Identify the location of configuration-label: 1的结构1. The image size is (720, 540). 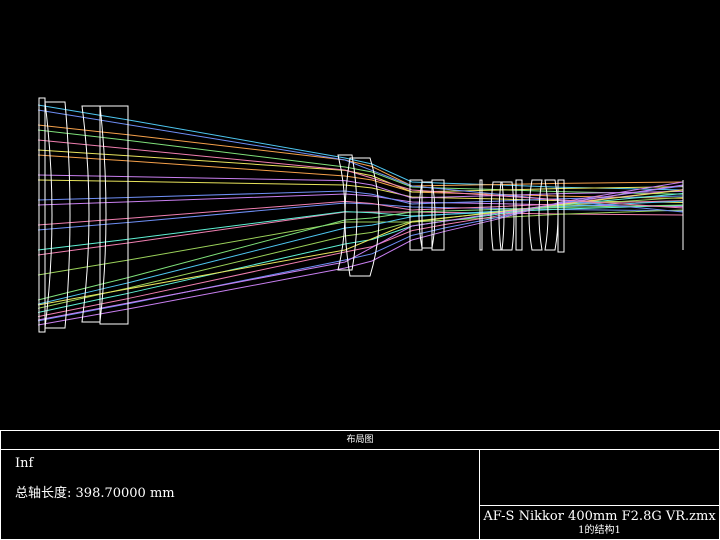
(599, 530).